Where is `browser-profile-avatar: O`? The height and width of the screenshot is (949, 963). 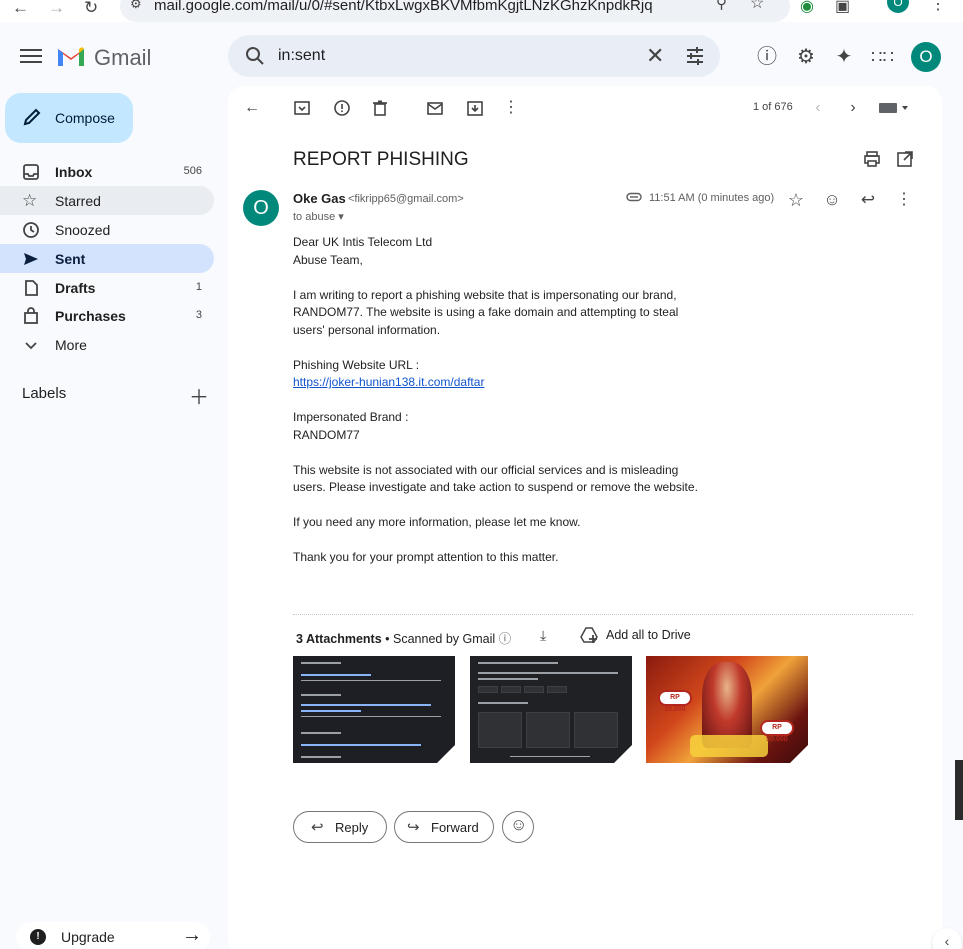
browser-profile-avatar: O is located at coordinates (898, 6).